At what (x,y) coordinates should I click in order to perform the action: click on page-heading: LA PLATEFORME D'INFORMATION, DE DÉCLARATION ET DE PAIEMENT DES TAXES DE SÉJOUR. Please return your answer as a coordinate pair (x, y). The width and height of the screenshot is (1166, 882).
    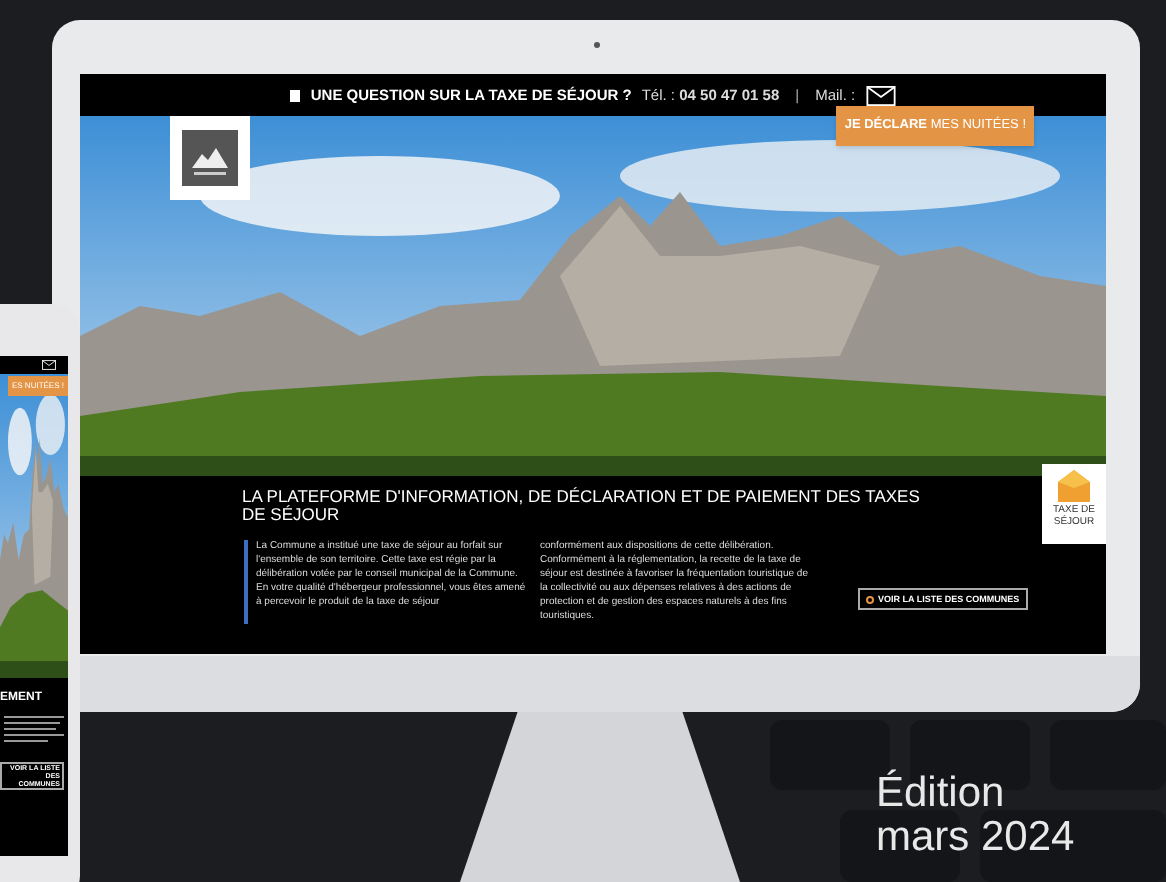
    Looking at the image, I should click on (582, 506).